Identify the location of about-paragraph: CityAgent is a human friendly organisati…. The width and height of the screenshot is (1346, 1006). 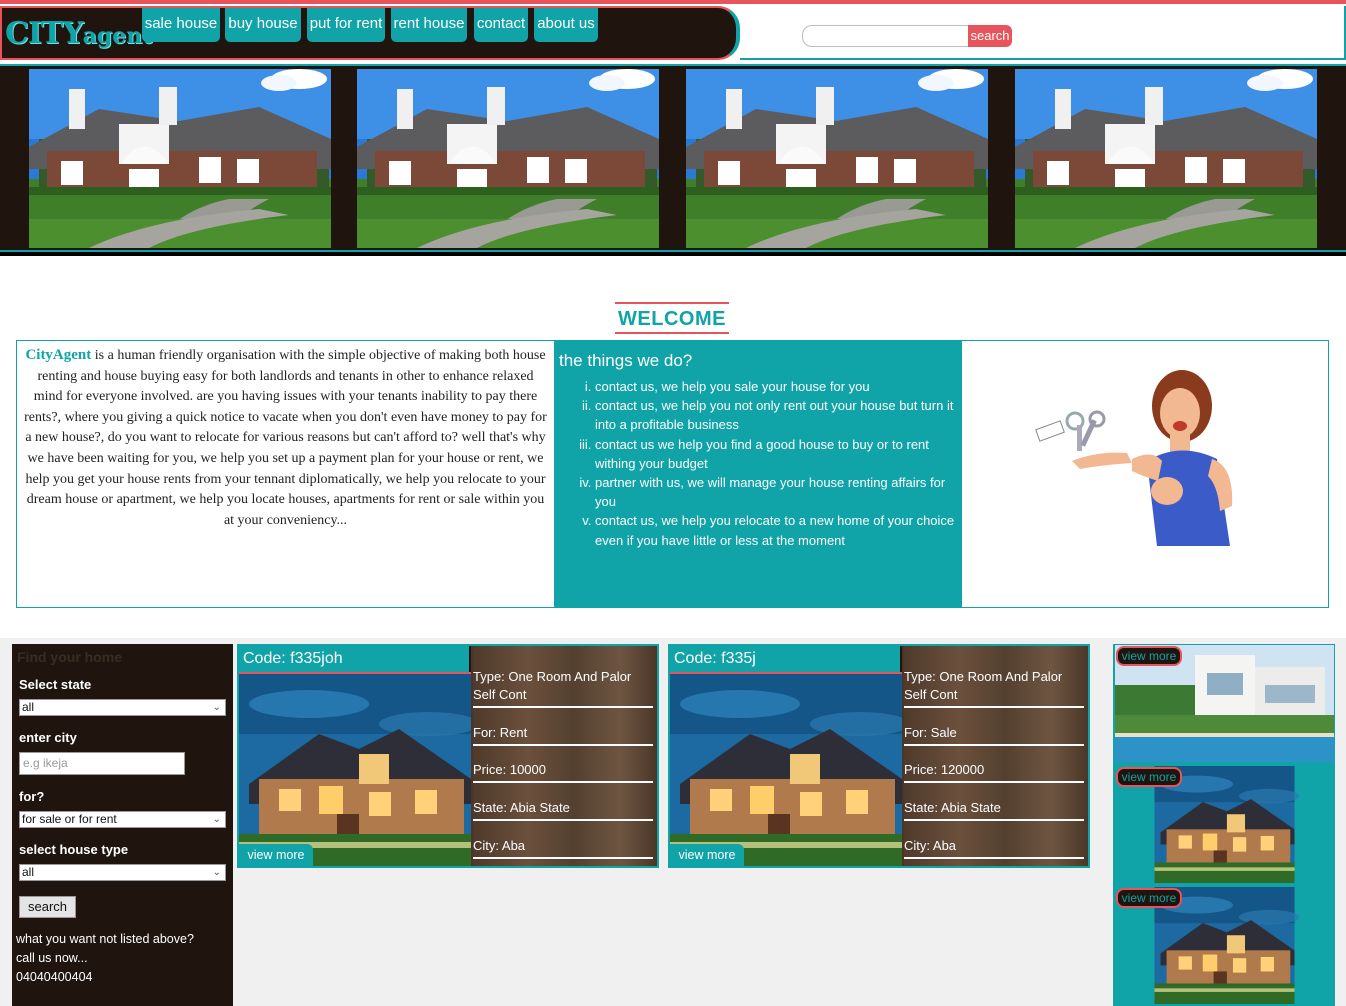
(286, 474).